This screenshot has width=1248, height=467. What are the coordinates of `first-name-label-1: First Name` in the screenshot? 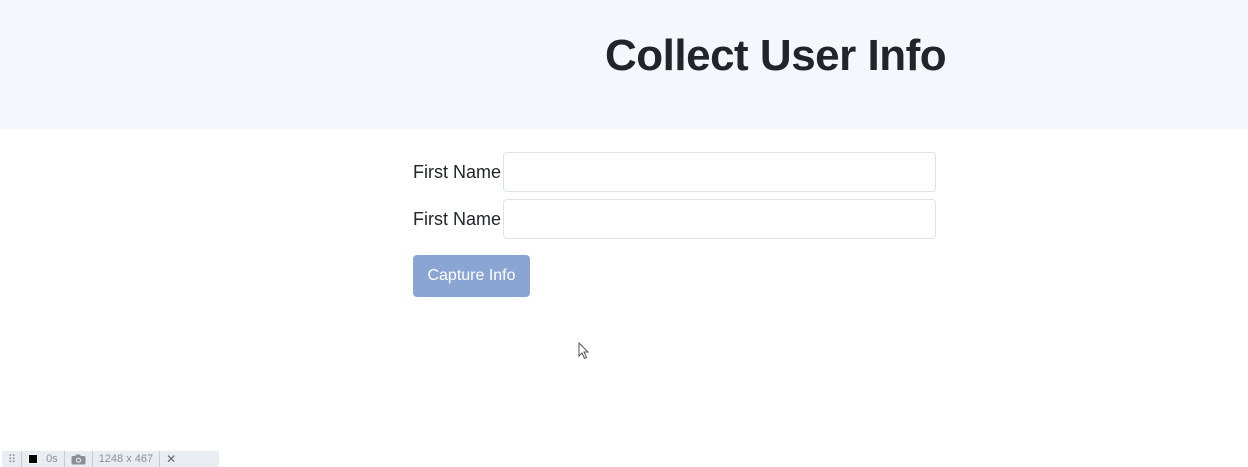 It's located at (457, 172).